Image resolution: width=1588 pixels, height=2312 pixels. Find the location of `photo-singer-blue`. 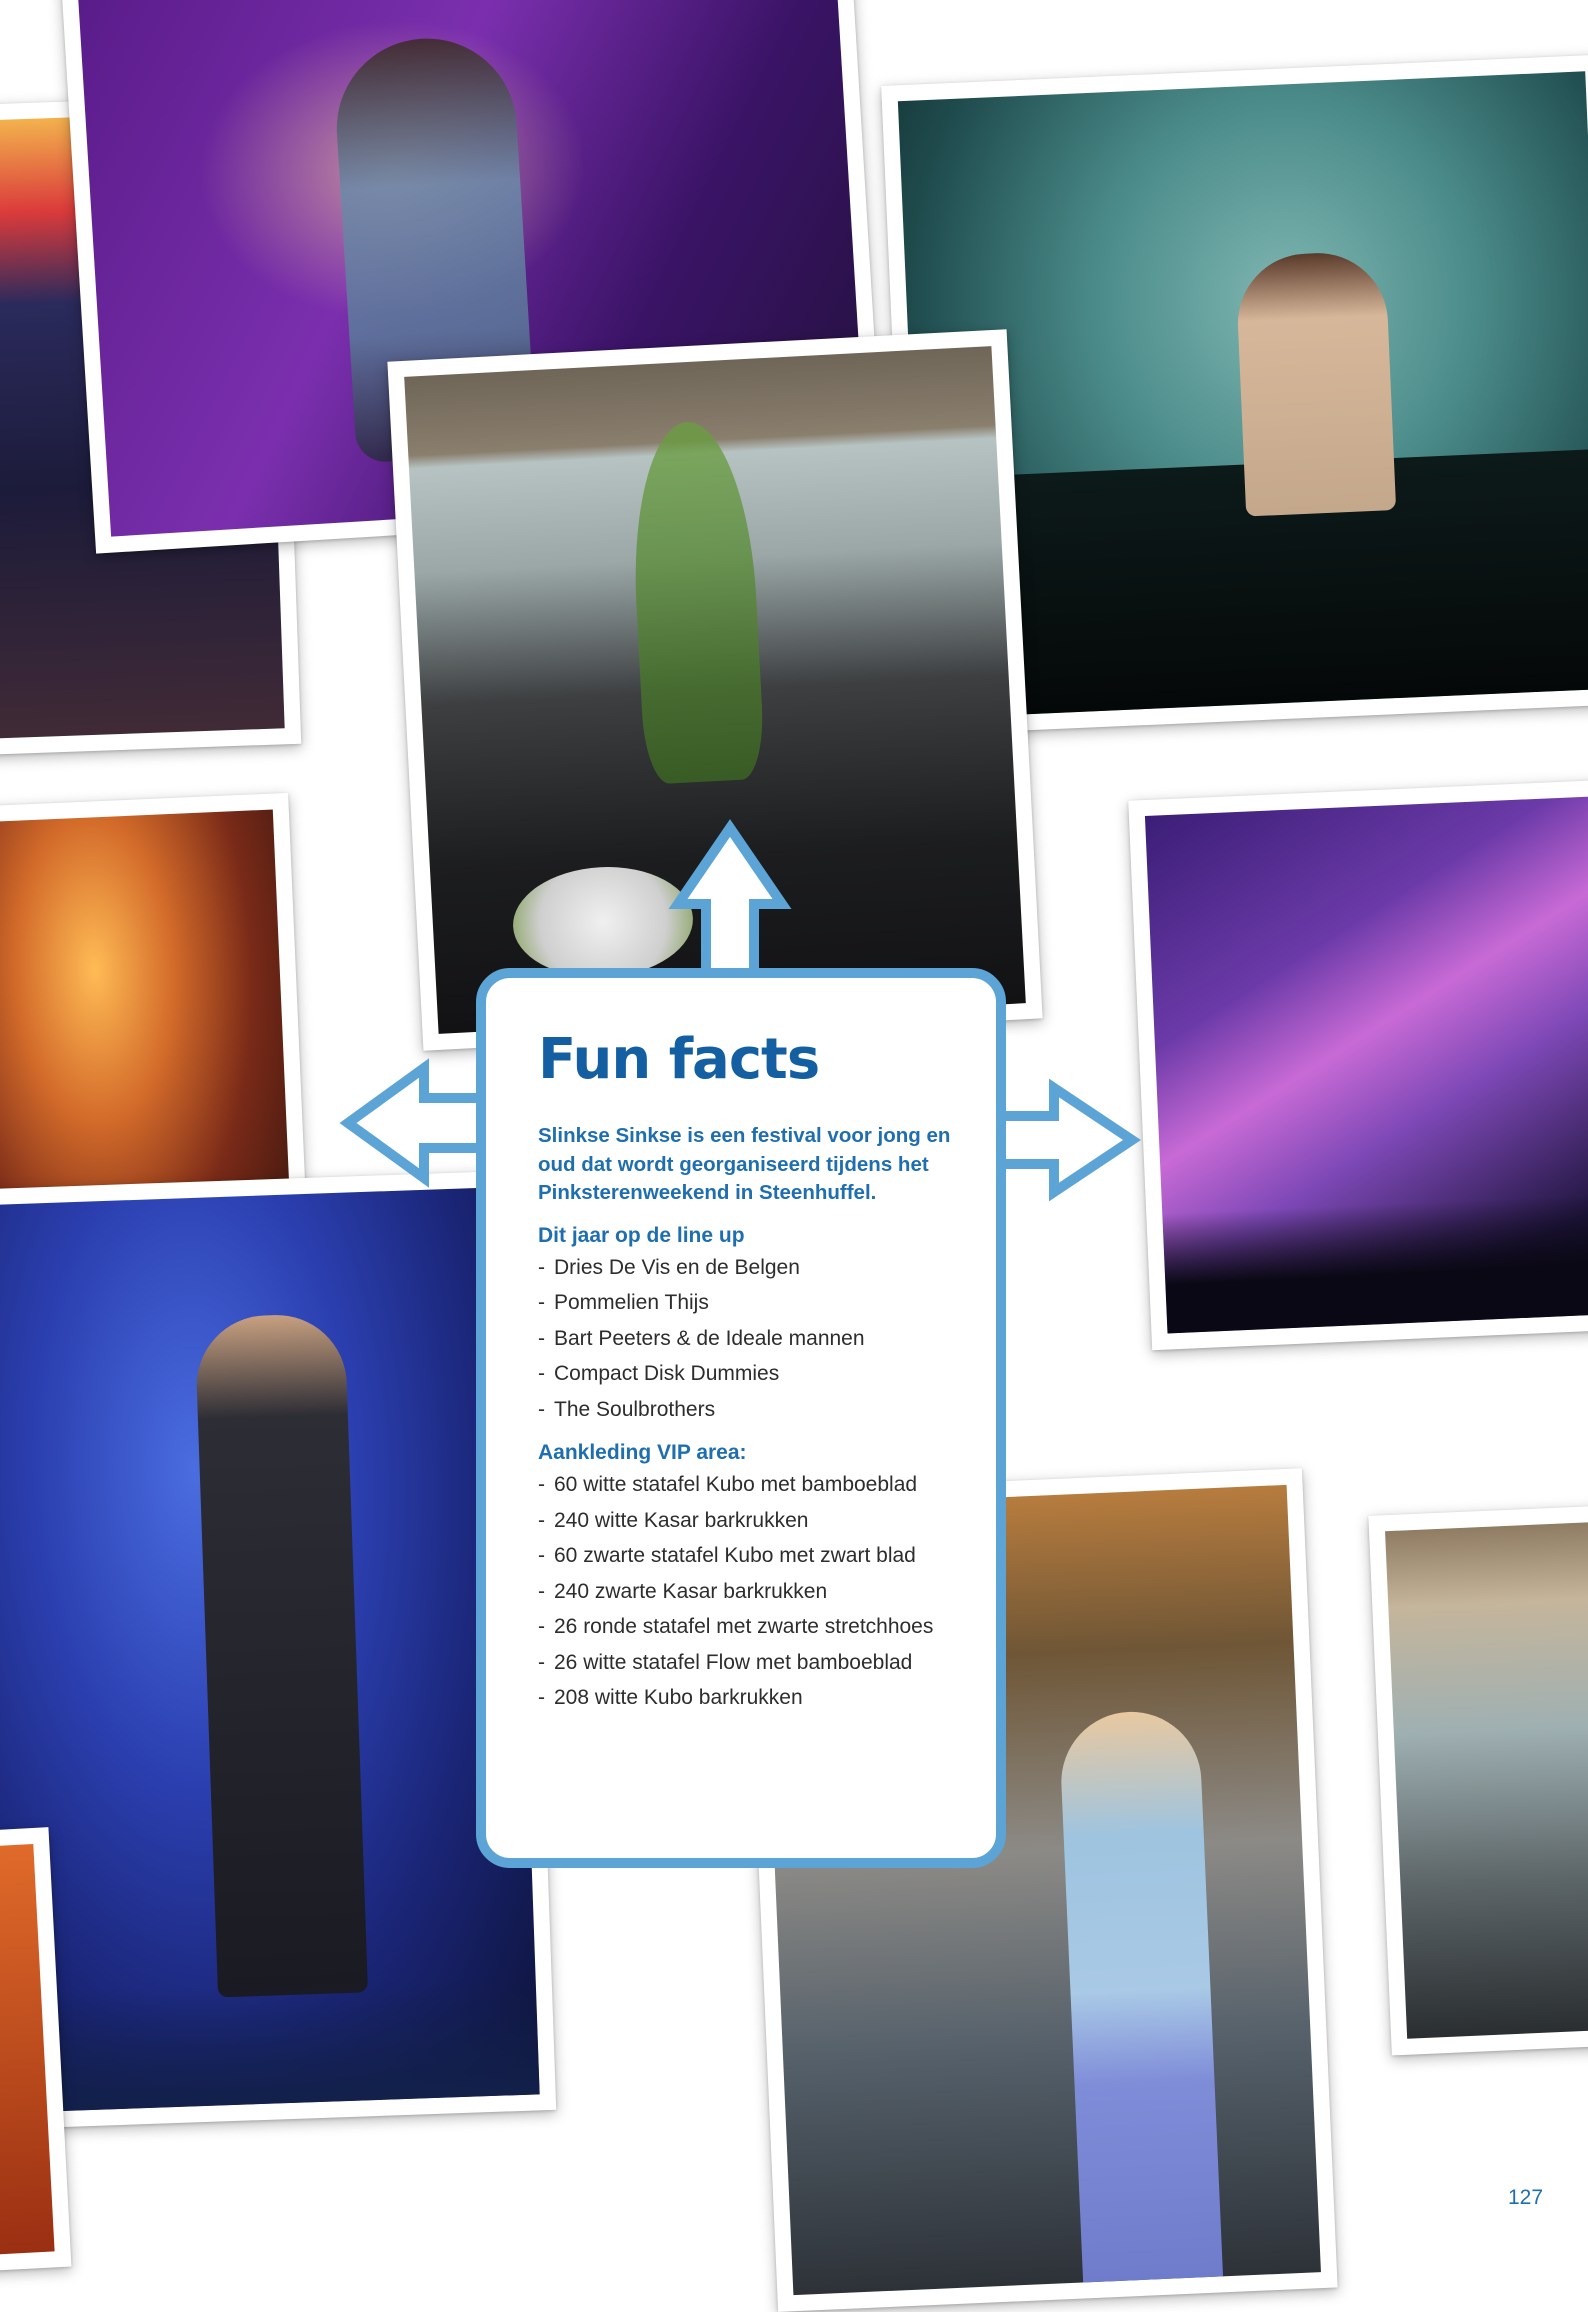

photo-singer-blue is located at coordinates (278, 1650).